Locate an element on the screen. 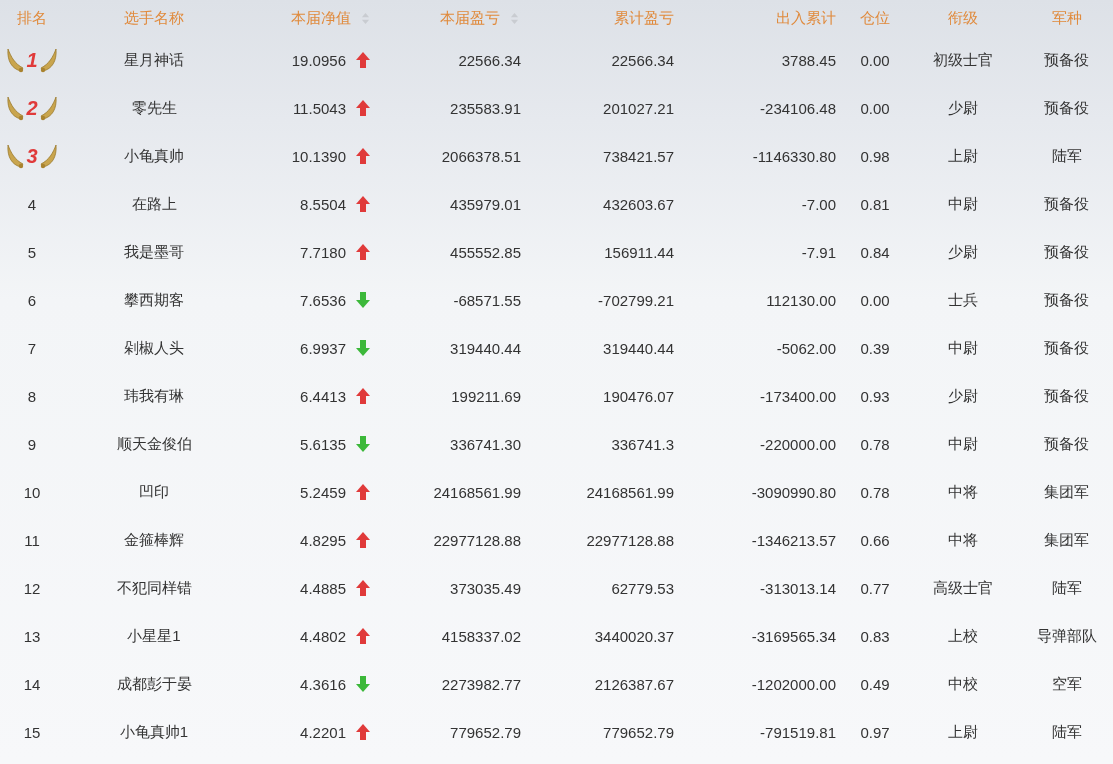 The width and height of the screenshot is (1113, 764). net-value: 6.4413 is located at coordinates (323, 396).